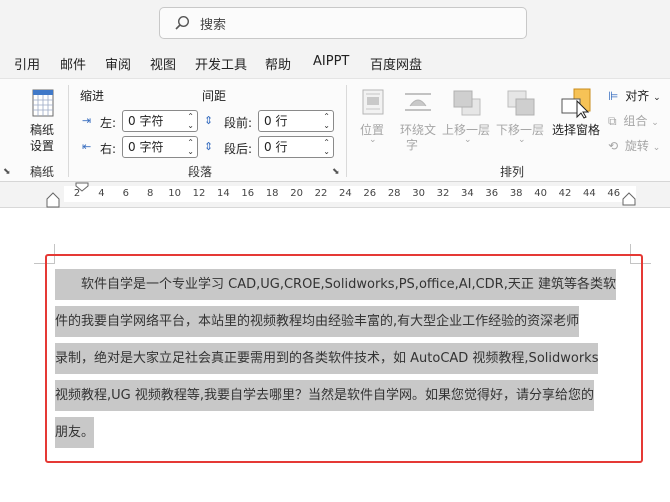 The height and width of the screenshot is (502, 670). What do you see at coordinates (418, 193) in the screenshot?
I see `ruler-tick-label: 30` at bounding box center [418, 193].